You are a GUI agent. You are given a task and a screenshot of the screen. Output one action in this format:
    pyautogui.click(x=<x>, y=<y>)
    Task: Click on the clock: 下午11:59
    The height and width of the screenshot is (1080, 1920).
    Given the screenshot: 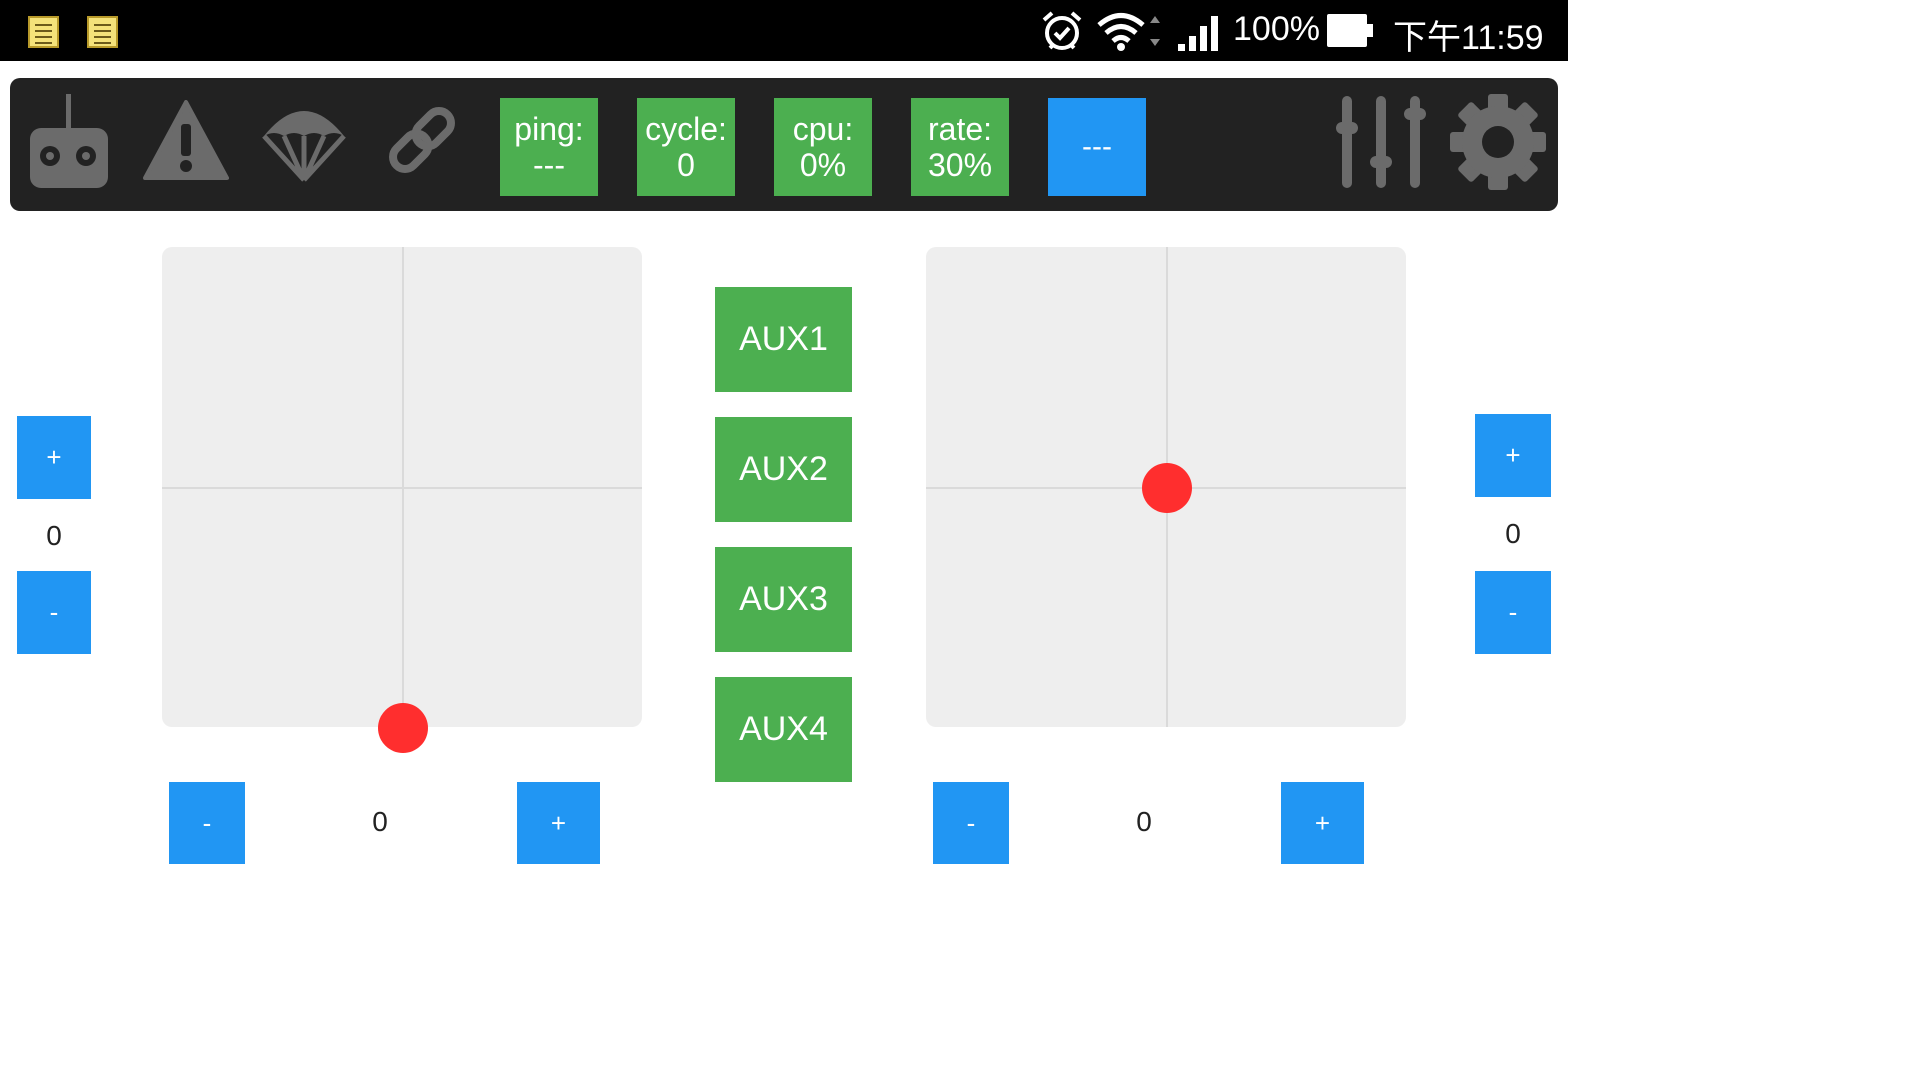 What is the action you would take?
    pyautogui.click(x=1468, y=38)
    